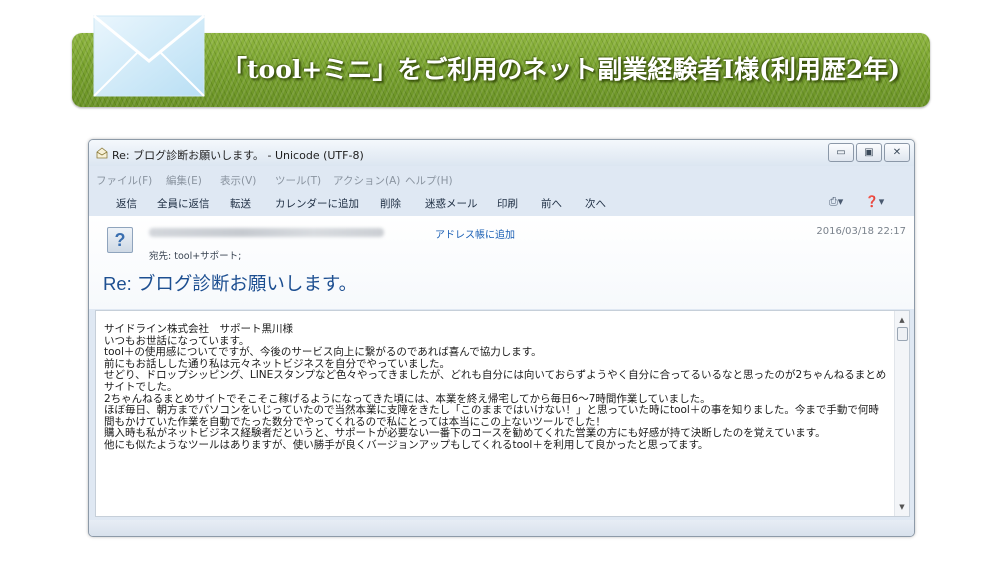 The image size is (999, 585). I want to click on menu-view: 表示(V), so click(238, 180).